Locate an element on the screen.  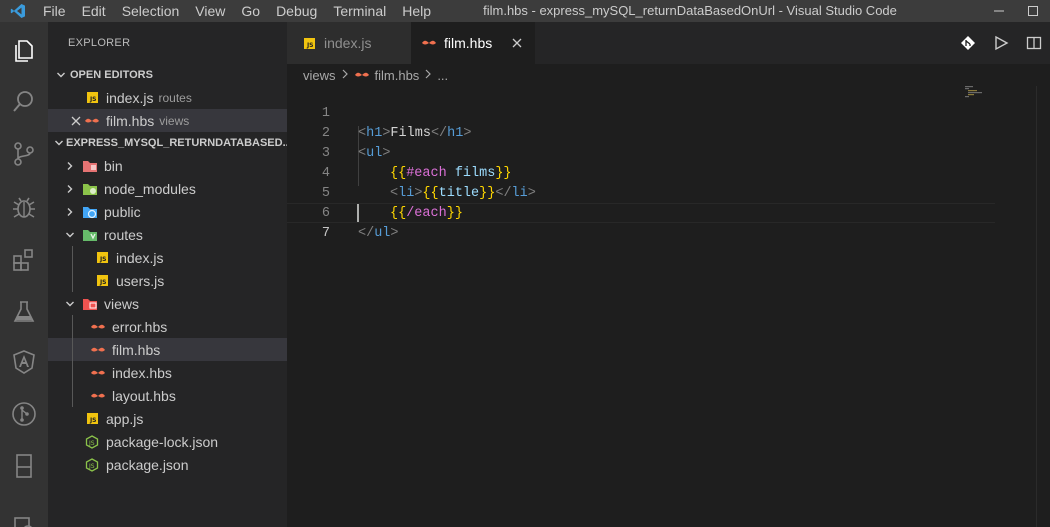
split-editor-icon is located at coordinates (1033, 43).